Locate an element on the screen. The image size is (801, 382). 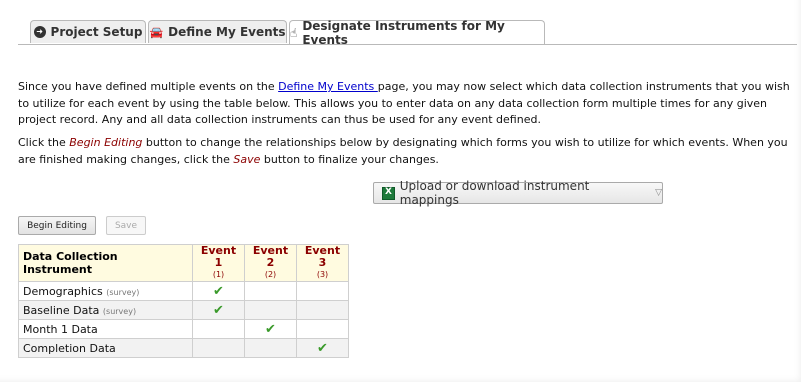
instrument-name: Baseline Data is located at coordinates (61, 310).